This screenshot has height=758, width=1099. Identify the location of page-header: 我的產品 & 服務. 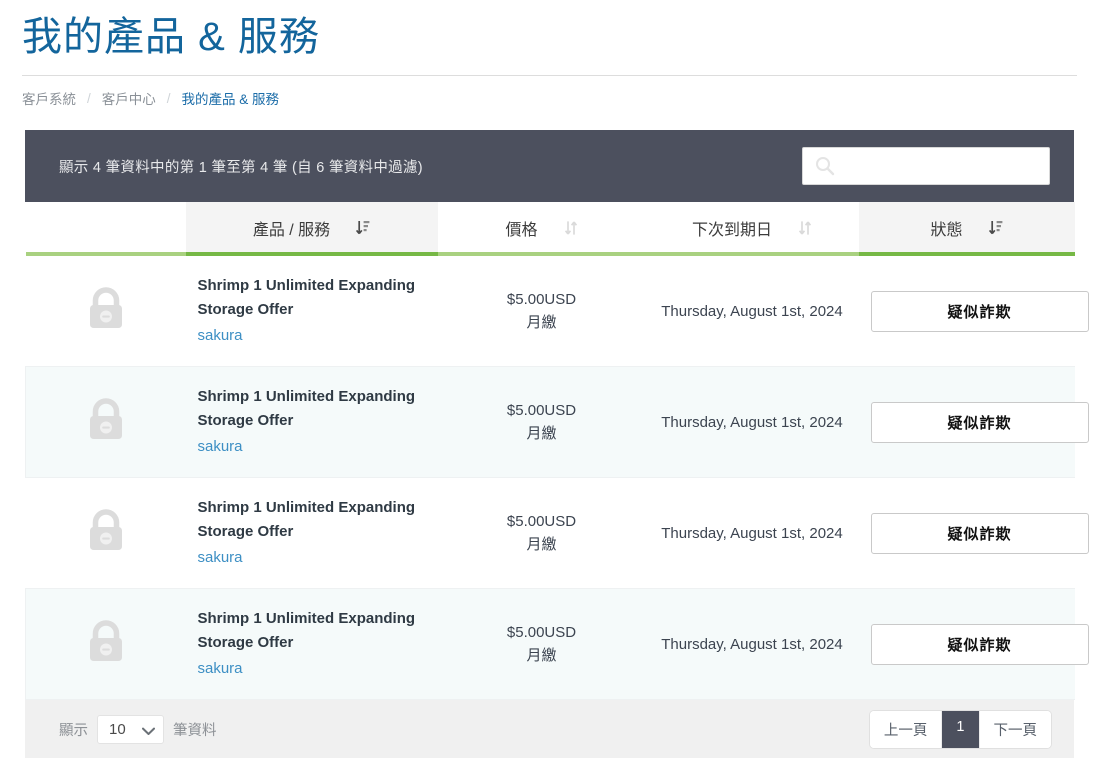
(549, 32).